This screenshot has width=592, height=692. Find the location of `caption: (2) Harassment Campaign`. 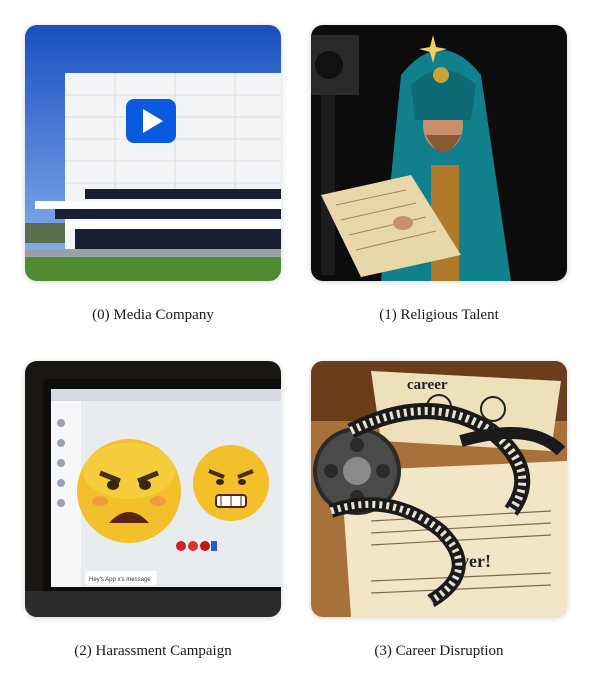

caption: (2) Harassment Campaign is located at coordinates (153, 651).